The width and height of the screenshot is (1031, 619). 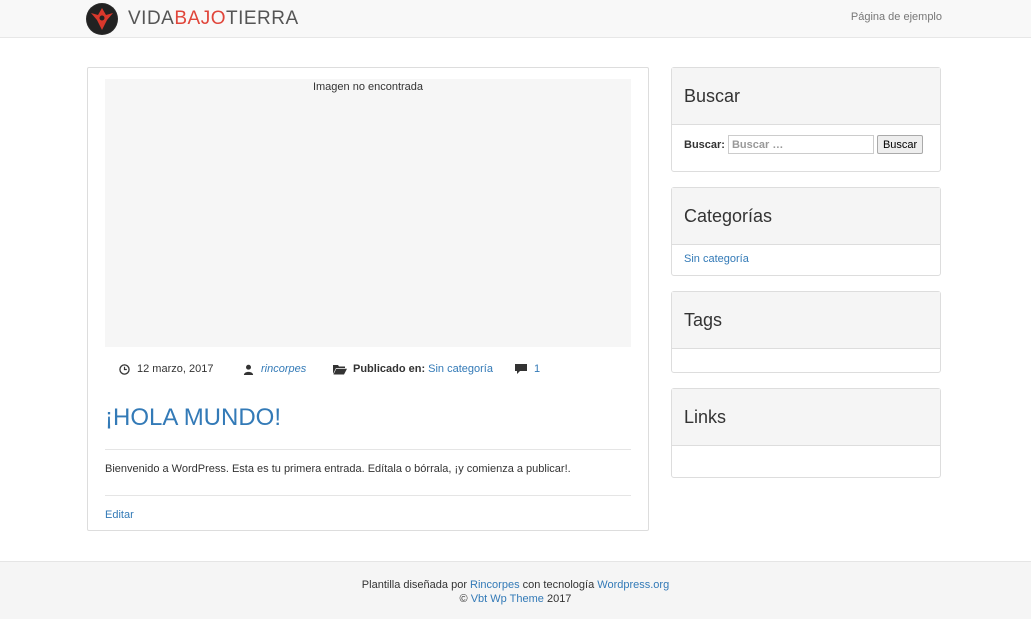 I want to click on post-comments: 1, so click(x=527, y=369).